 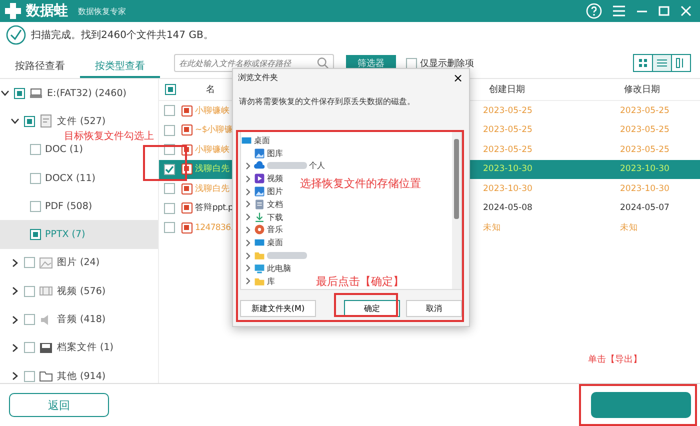 What do you see at coordinates (508, 209) in the screenshot?
I see `table-cell-text: 2024-05-08` at bounding box center [508, 209].